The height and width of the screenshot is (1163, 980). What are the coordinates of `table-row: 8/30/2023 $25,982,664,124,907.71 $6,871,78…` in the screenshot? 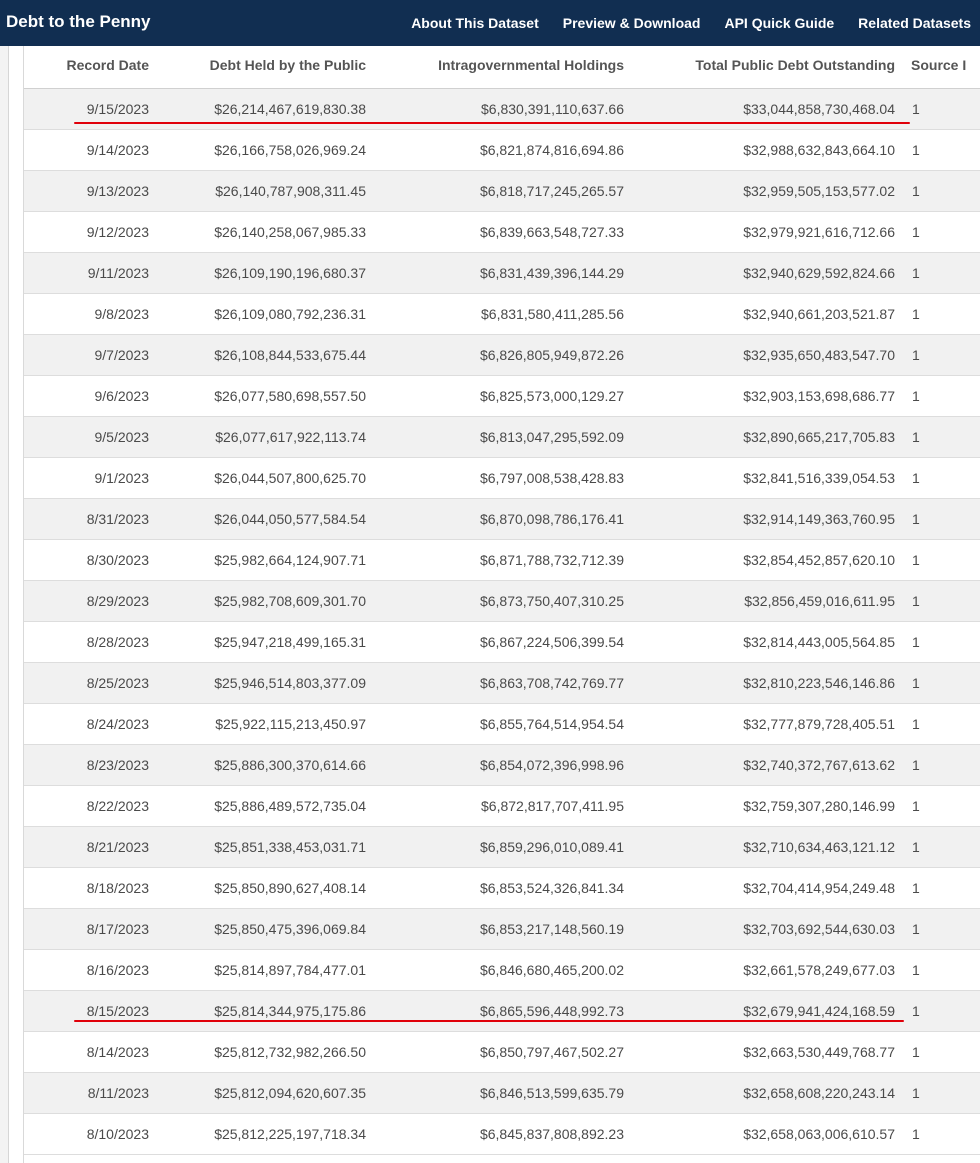 It's located at (502, 560).